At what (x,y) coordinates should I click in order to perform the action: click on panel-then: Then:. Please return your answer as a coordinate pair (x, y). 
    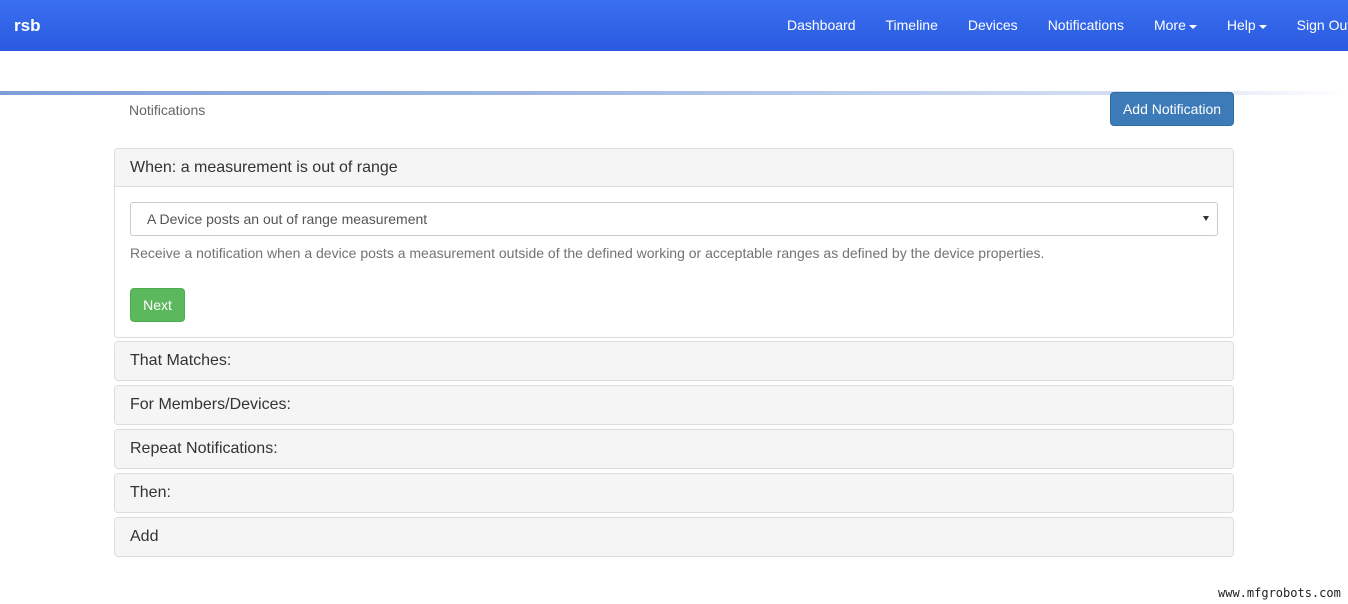
    Looking at the image, I should click on (674, 493).